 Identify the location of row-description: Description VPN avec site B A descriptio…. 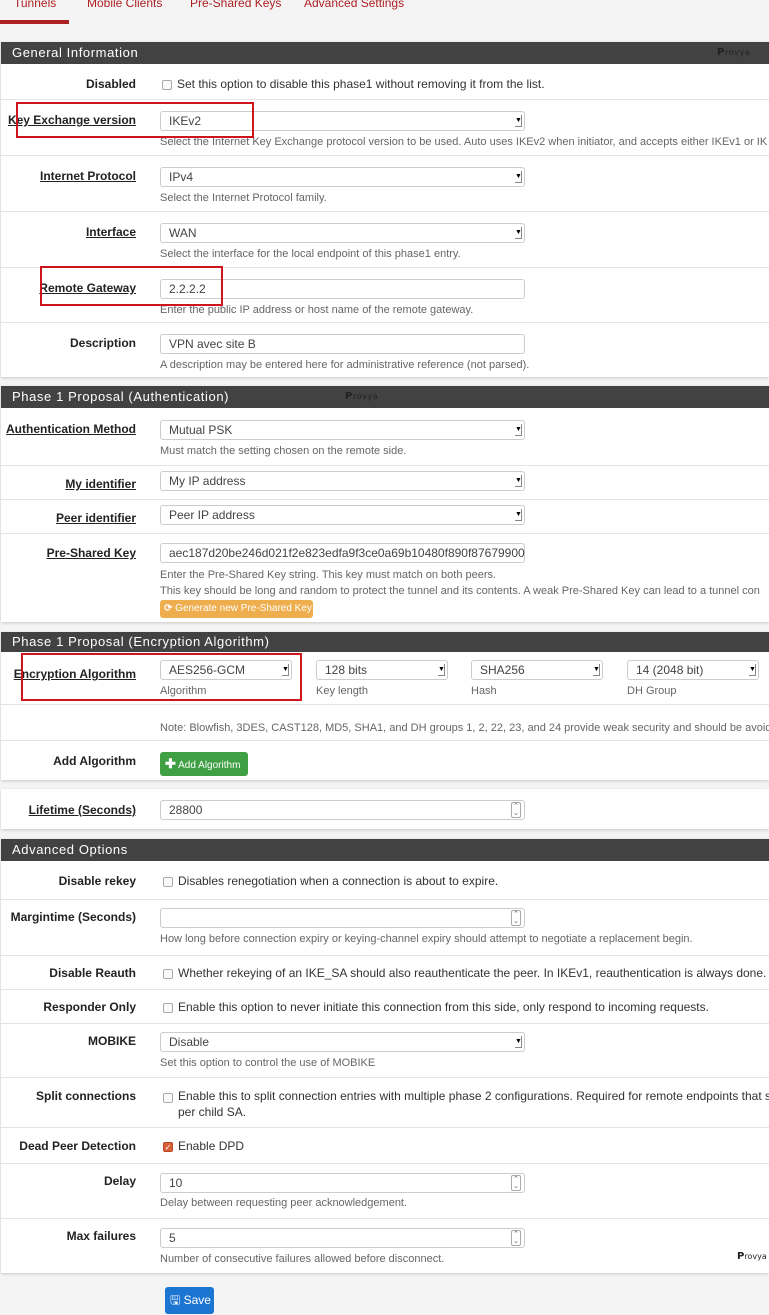
(385, 349).